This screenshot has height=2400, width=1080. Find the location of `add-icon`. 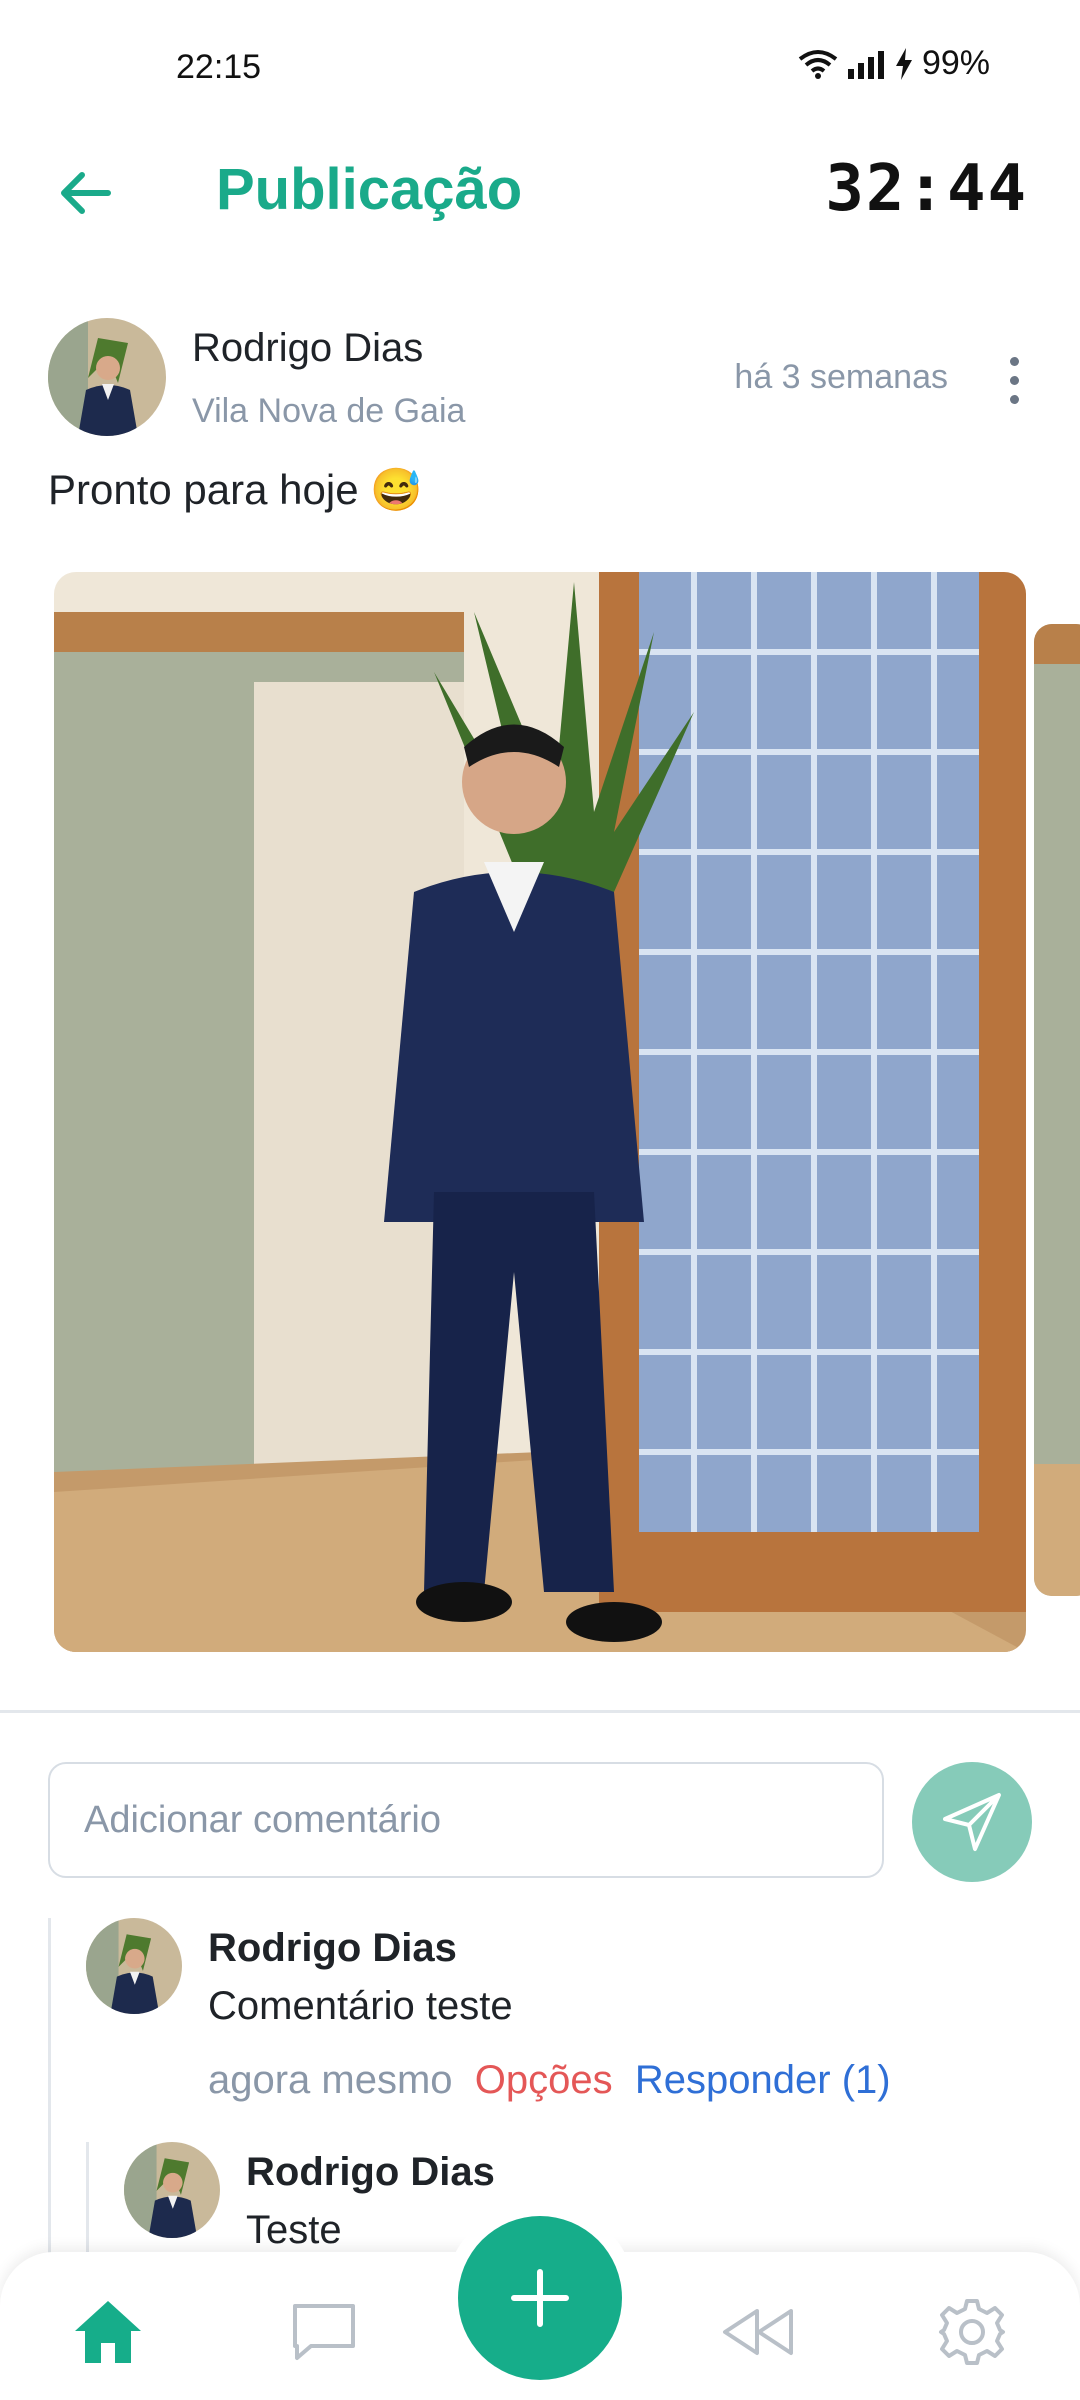

add-icon is located at coordinates (540, 2298).